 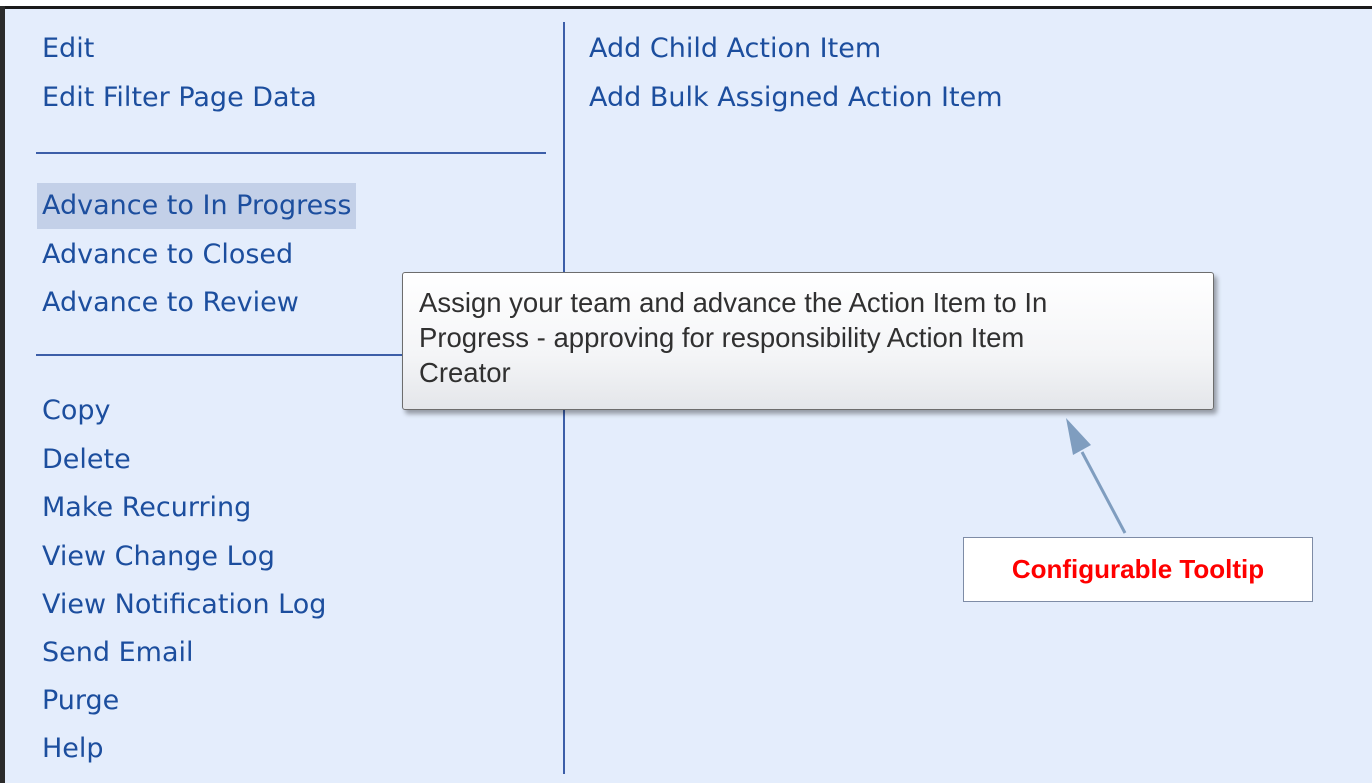 I want to click on menu-item-help: Help, so click(x=73, y=749).